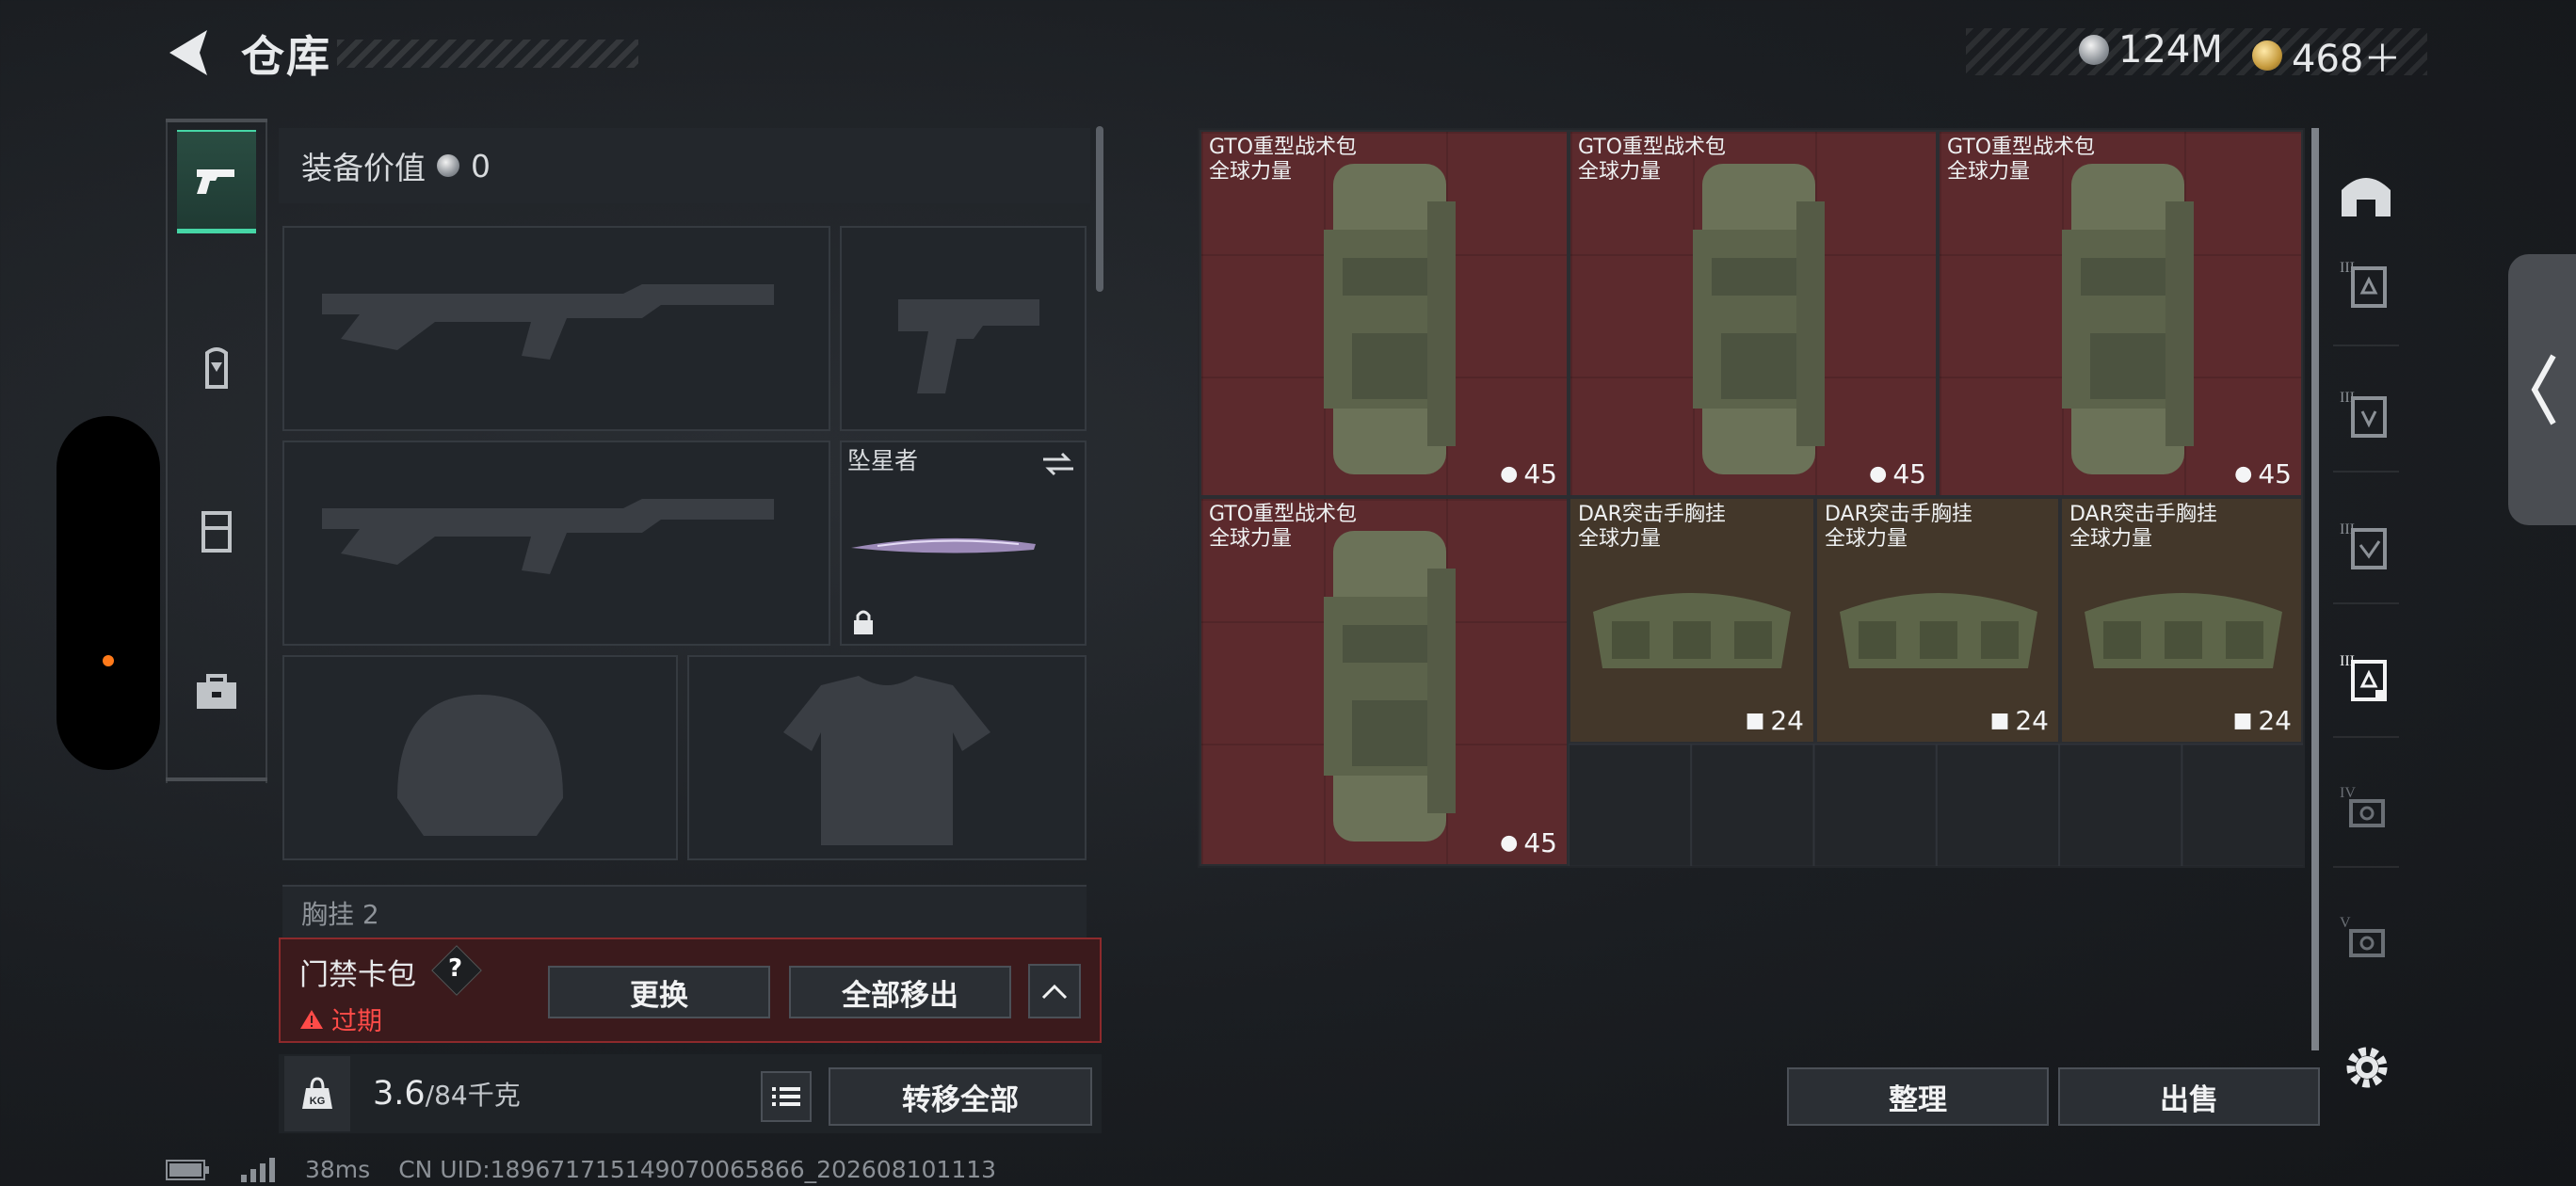 Image resolution: width=2576 pixels, height=1186 pixels. I want to click on silver-currency: 124M, so click(2151, 50).